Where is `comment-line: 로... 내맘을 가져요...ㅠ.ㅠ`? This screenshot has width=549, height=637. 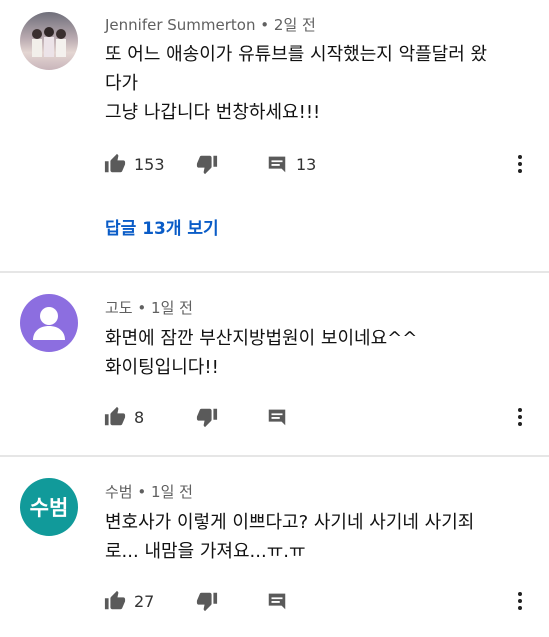 comment-line: 로... 내맘을 가져요...ㅠ.ㅠ is located at coordinates (205, 551).